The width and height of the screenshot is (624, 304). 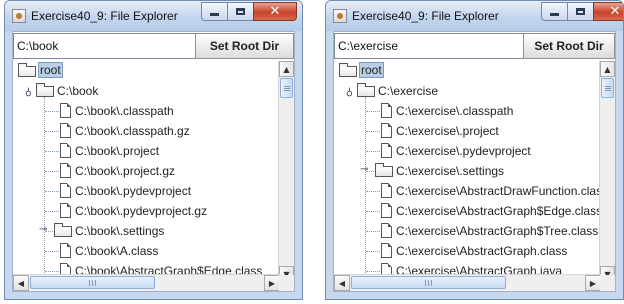 What do you see at coordinates (147, 91) in the screenshot?
I see `tree-node-folder: ⚲ C:\book` at bounding box center [147, 91].